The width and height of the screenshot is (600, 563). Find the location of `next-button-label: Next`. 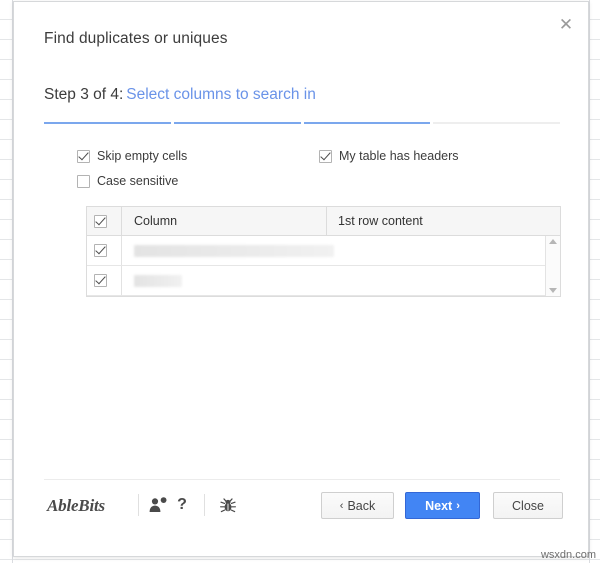

next-button-label: Next is located at coordinates (439, 505).